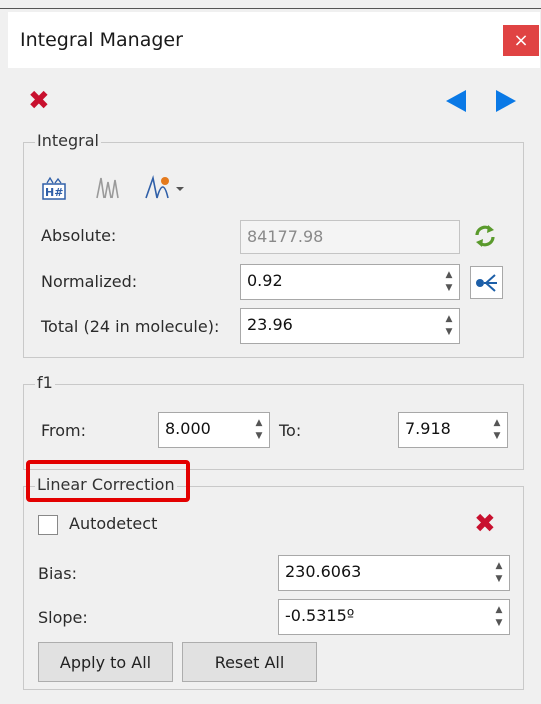 The height and width of the screenshot is (704, 541). I want to click on to-value: 7.918, so click(428, 428).